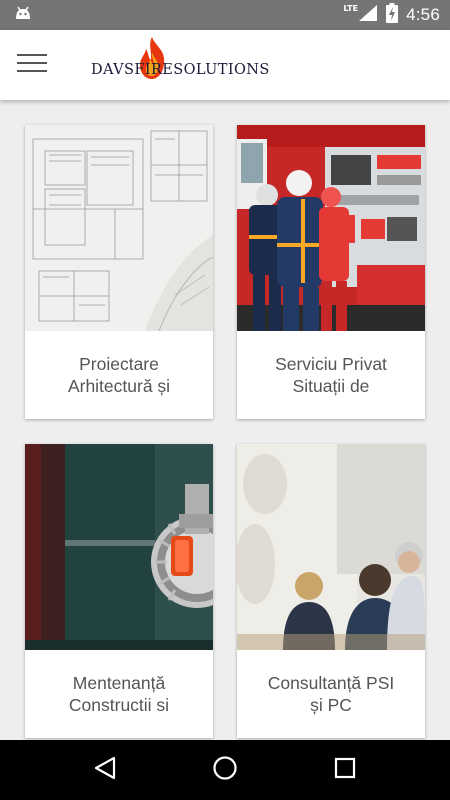  What do you see at coordinates (368, 15) in the screenshot?
I see `signal-icon` at bounding box center [368, 15].